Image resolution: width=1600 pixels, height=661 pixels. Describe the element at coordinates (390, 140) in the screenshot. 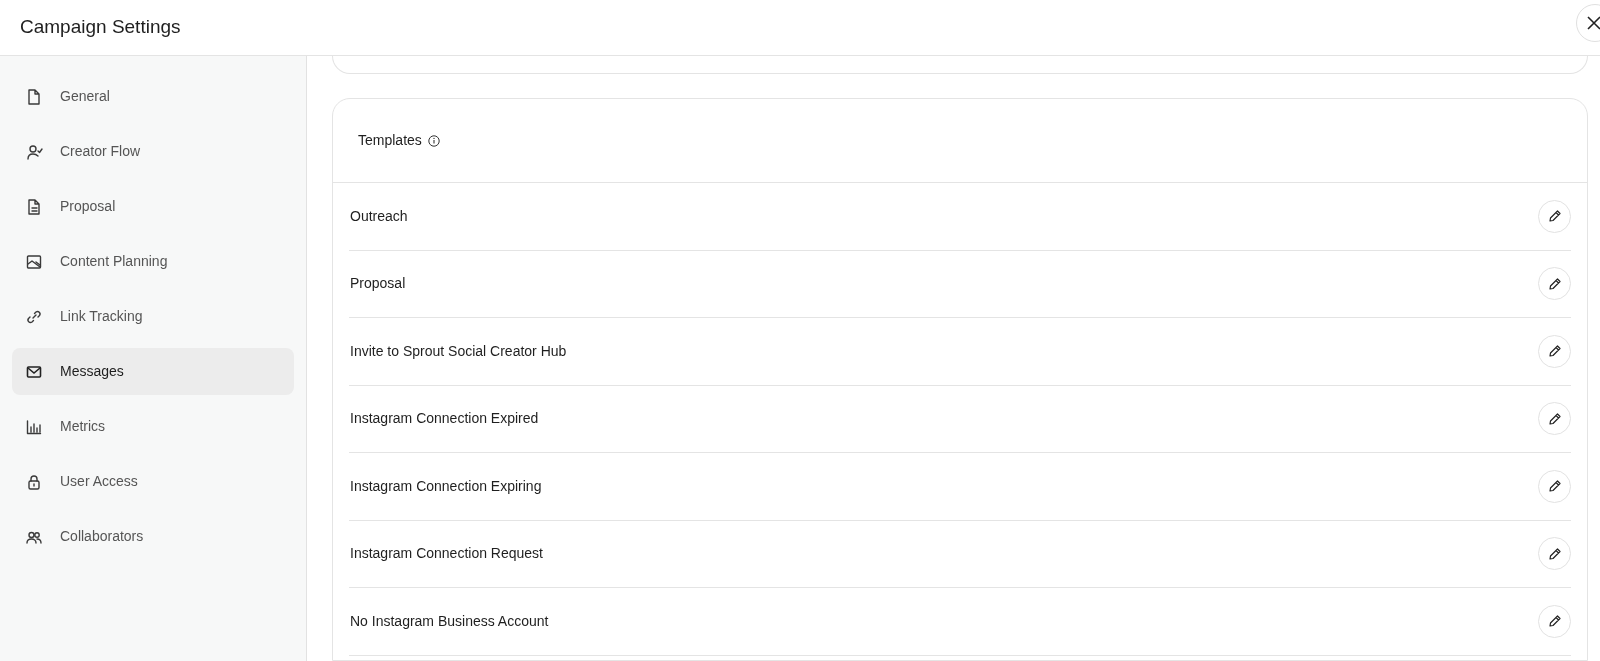

I see `section-title: Templates` at that location.